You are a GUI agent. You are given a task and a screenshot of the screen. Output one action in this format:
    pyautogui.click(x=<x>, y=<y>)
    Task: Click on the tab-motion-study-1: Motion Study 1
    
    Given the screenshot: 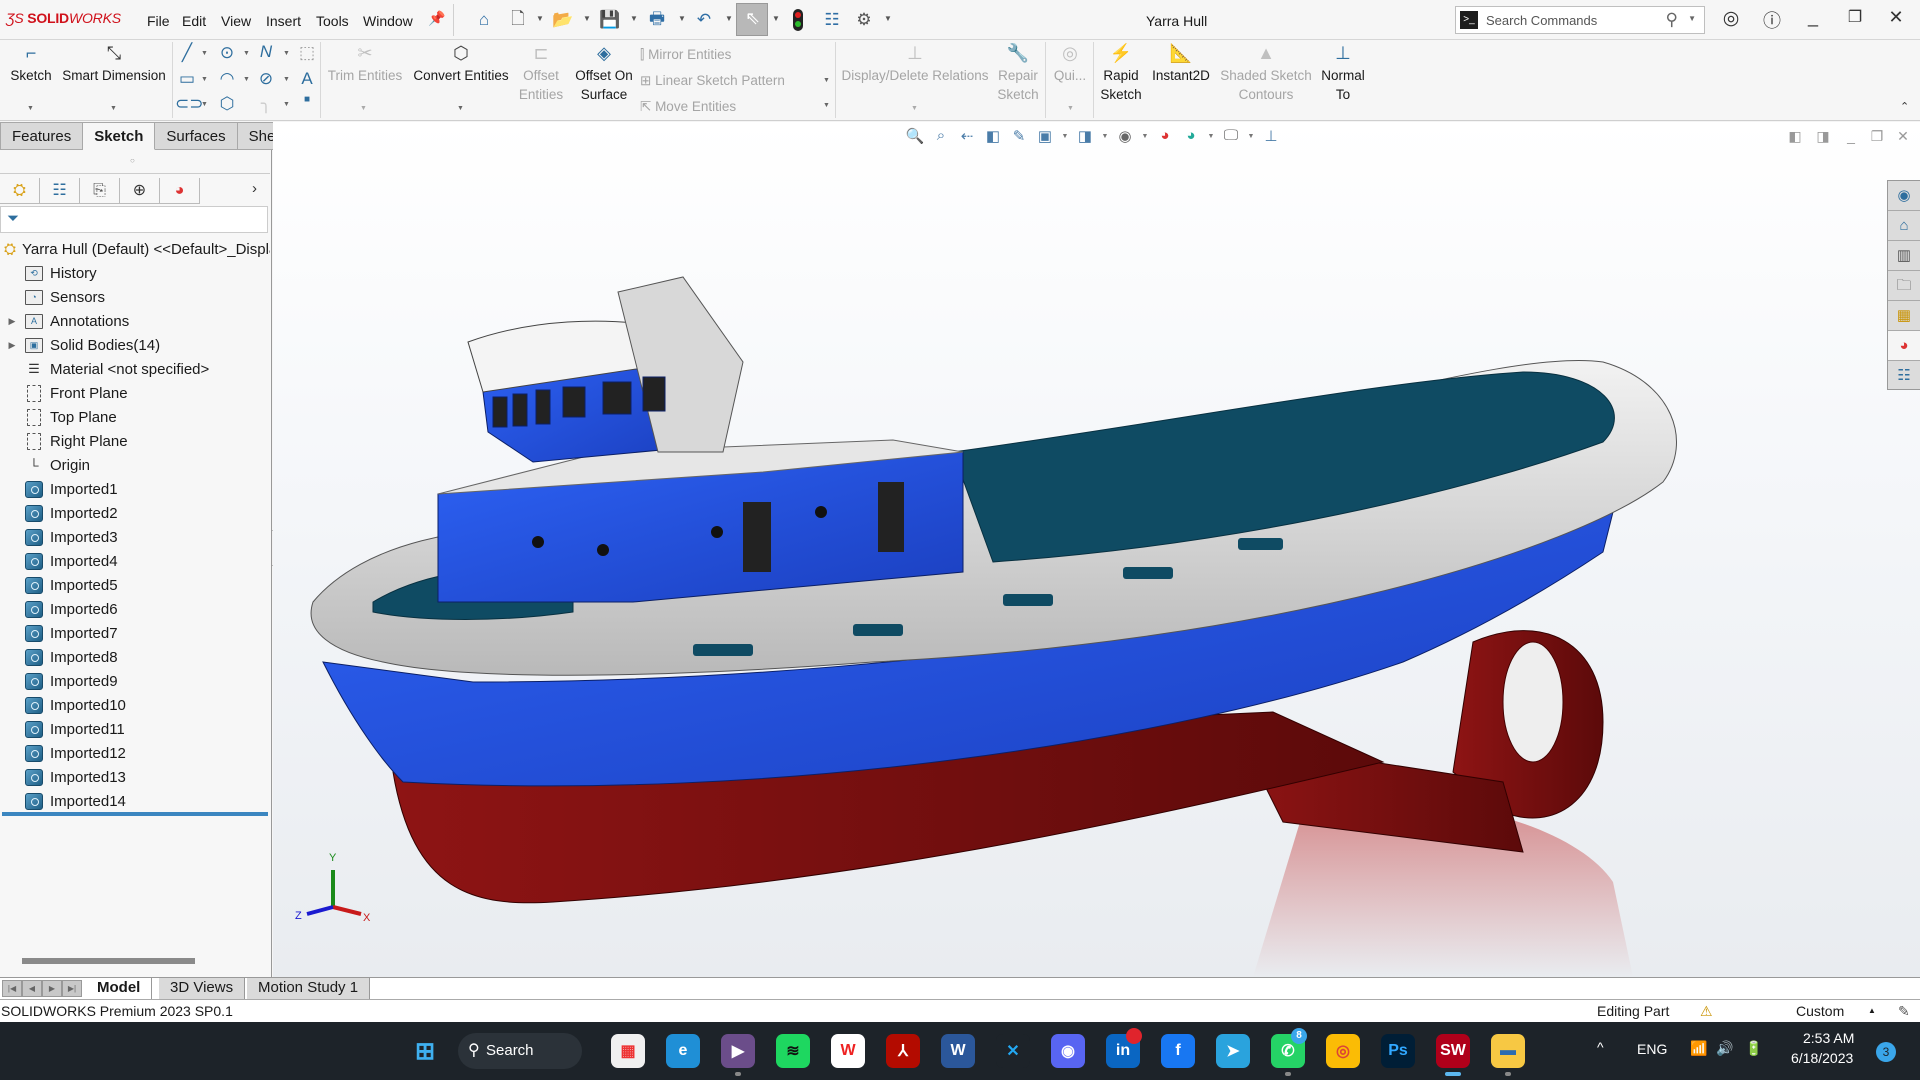 What is the action you would take?
    pyautogui.click(x=309, y=988)
    